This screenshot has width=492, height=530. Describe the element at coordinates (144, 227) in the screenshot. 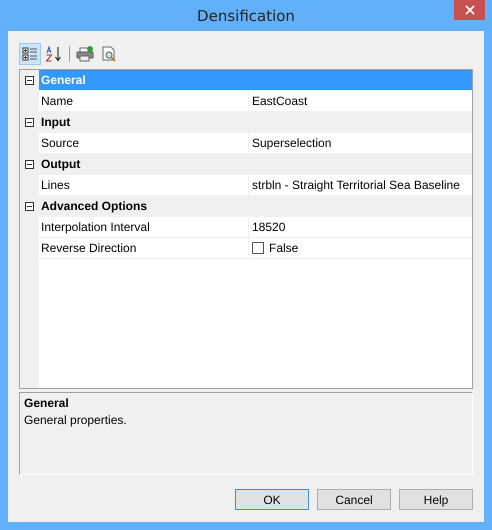

I see `property-name: Interpolation Interval` at that location.